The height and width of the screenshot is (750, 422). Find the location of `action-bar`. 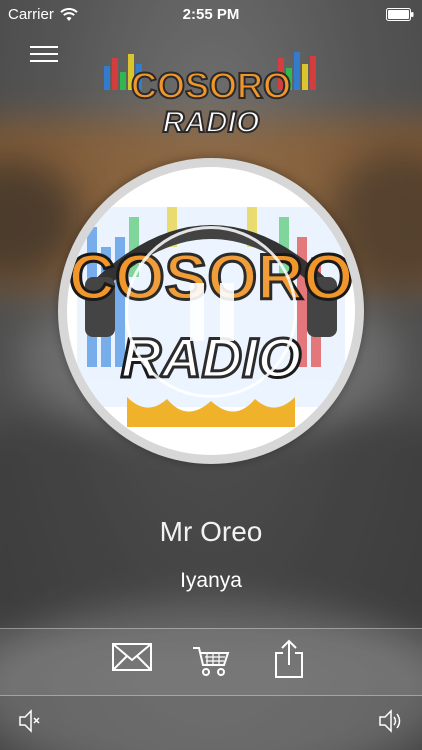

action-bar is located at coordinates (211, 662).